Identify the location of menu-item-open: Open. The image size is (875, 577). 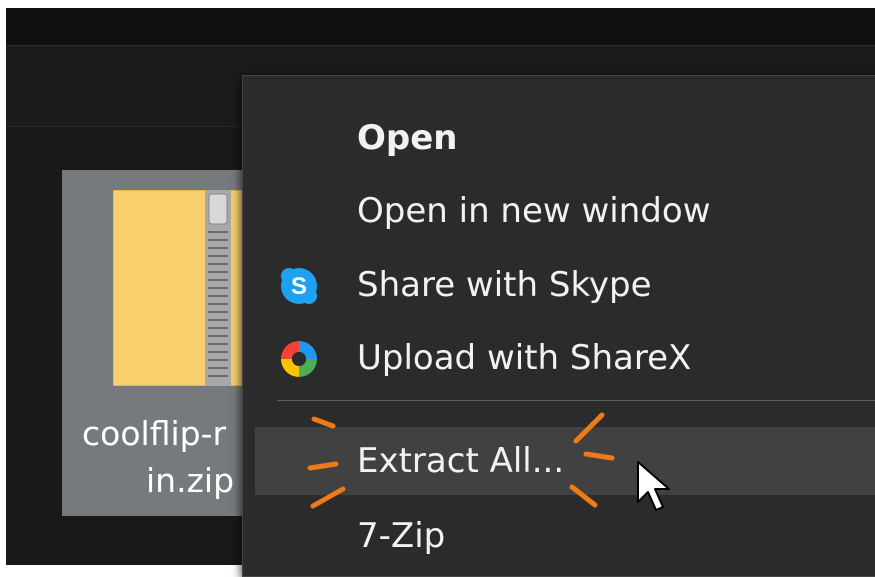
(559, 138).